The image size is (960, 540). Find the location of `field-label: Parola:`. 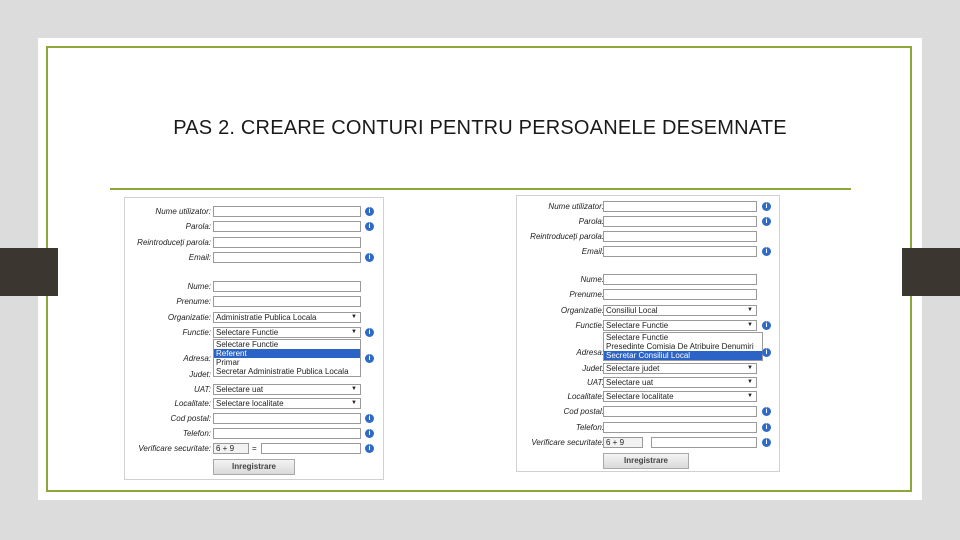

field-label: Parola: is located at coordinates (591, 221).